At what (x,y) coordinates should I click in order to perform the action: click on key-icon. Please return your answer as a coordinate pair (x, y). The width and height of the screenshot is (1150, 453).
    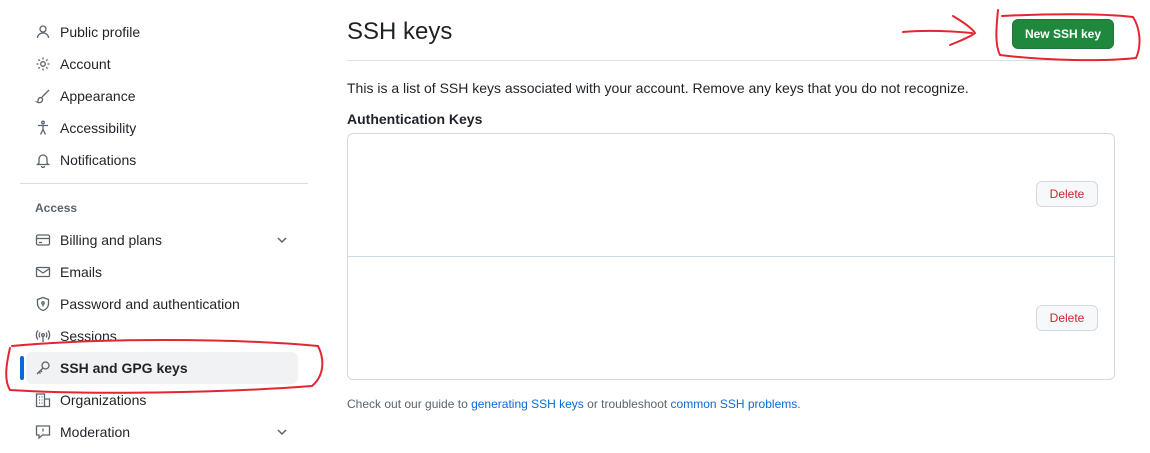
    Looking at the image, I should click on (43, 368).